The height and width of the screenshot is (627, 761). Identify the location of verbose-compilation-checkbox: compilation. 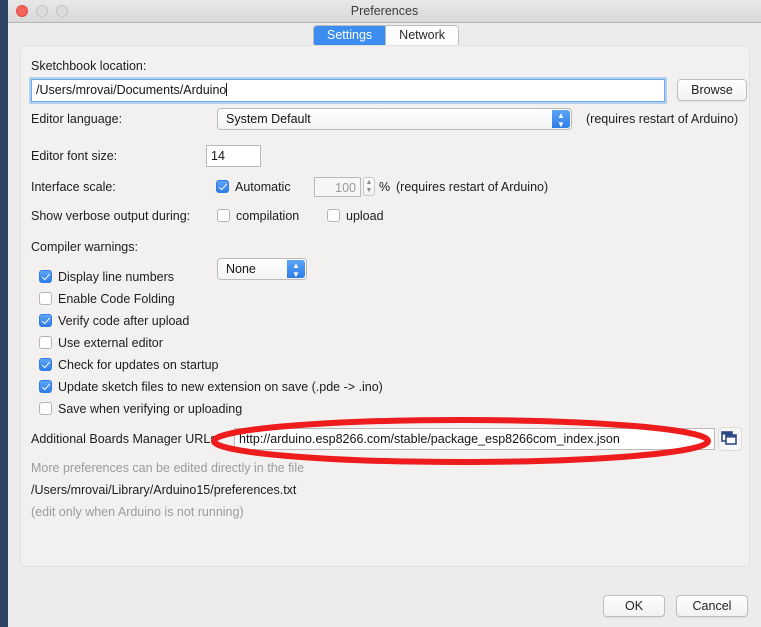
(258, 216).